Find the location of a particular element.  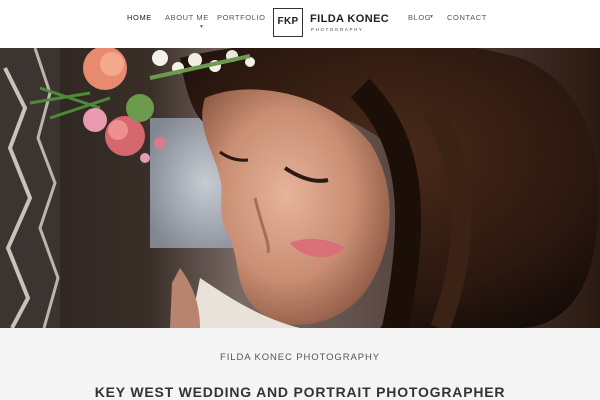

site-name-line: FILDA KONEC PHOTOGRAPHY is located at coordinates (300, 357).